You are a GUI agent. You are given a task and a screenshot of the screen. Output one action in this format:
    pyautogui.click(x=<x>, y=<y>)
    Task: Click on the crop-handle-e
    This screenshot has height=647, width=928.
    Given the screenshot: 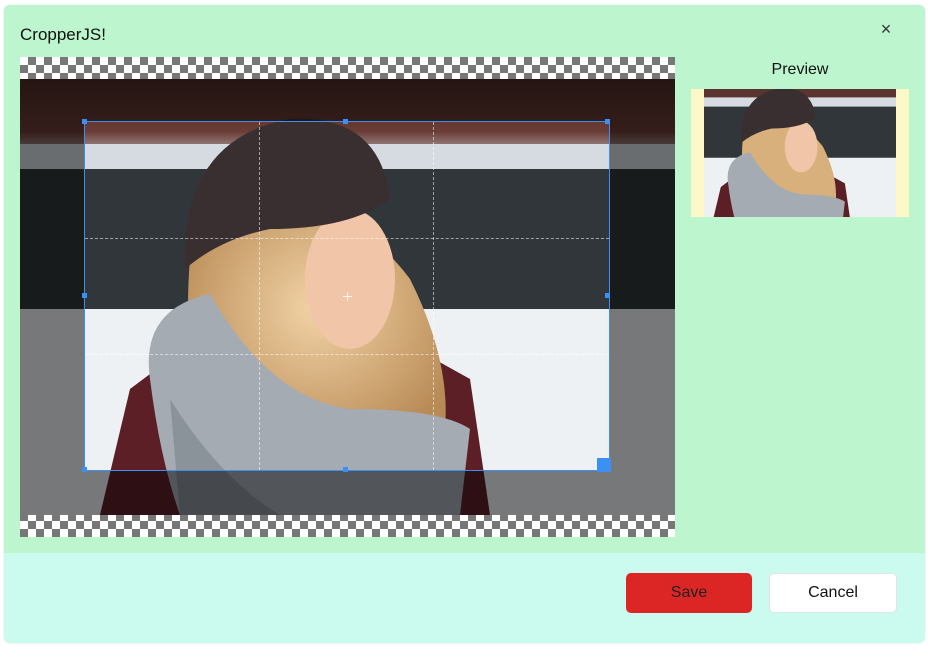 What is the action you would take?
    pyautogui.click(x=607, y=295)
    